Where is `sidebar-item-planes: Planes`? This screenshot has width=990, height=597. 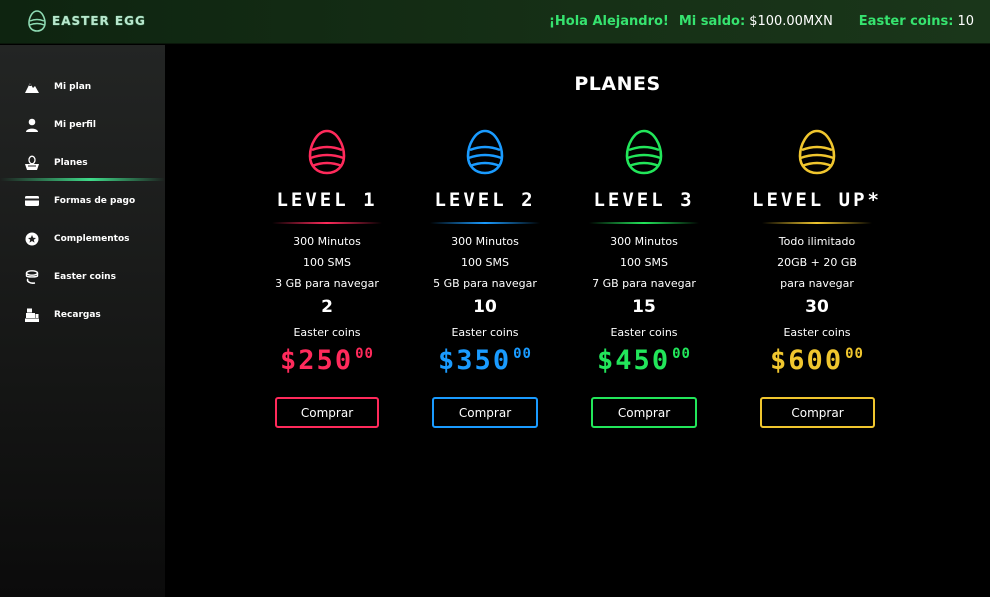
sidebar-item-planes: Planes is located at coordinates (82, 163).